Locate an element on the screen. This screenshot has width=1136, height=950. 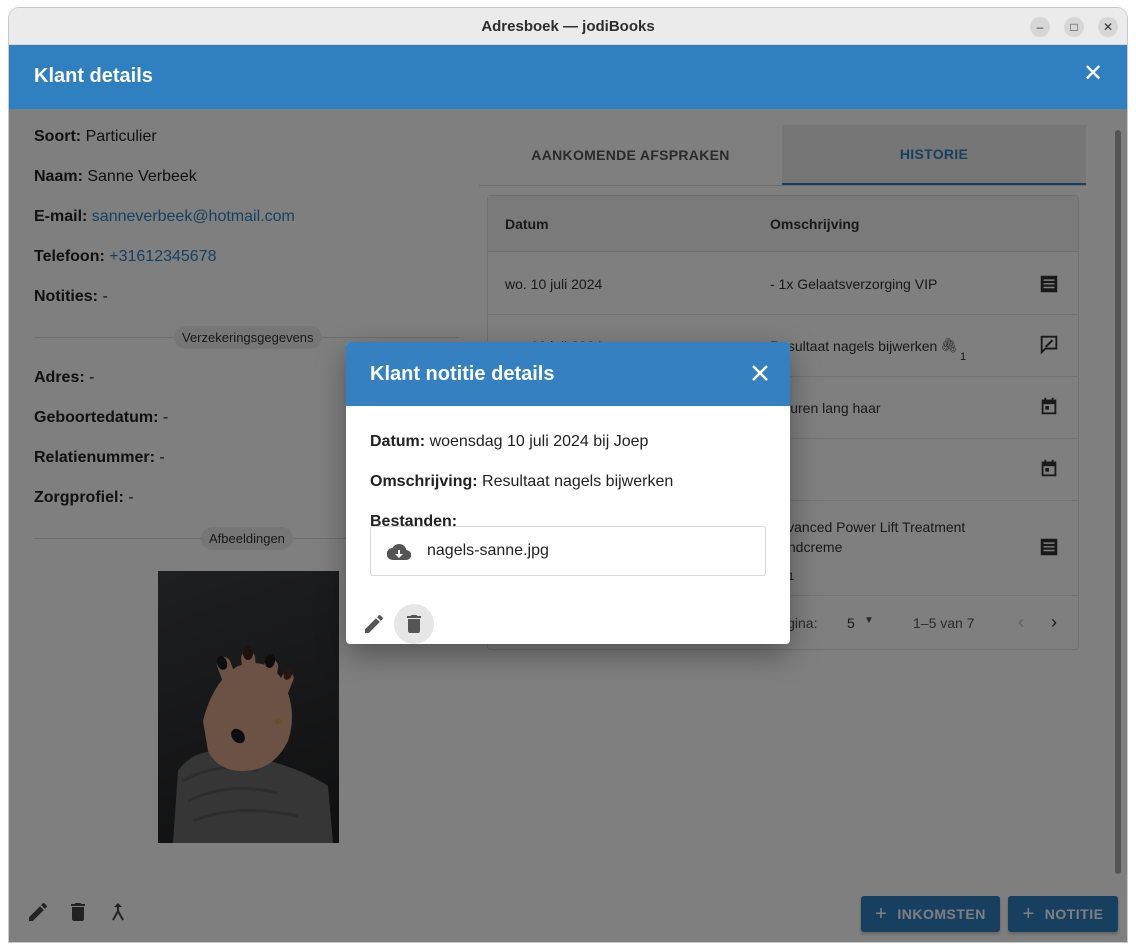
delete-note-button is located at coordinates (414, 624).